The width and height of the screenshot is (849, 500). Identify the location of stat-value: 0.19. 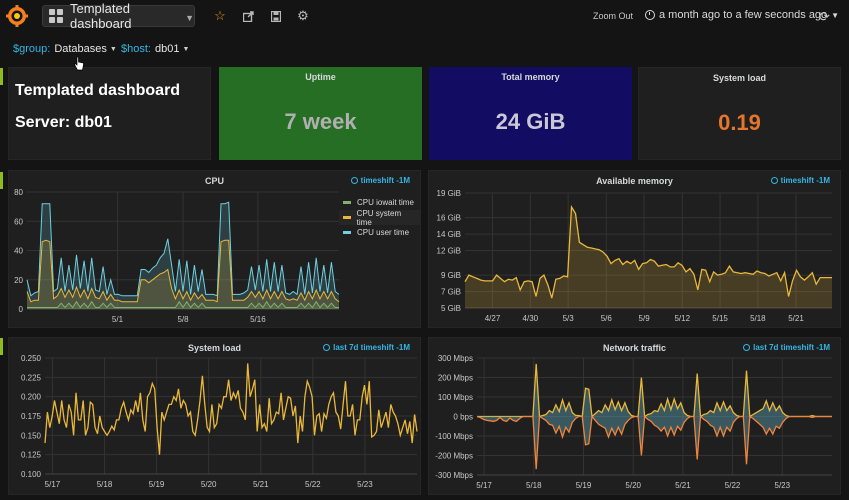
(739, 122).